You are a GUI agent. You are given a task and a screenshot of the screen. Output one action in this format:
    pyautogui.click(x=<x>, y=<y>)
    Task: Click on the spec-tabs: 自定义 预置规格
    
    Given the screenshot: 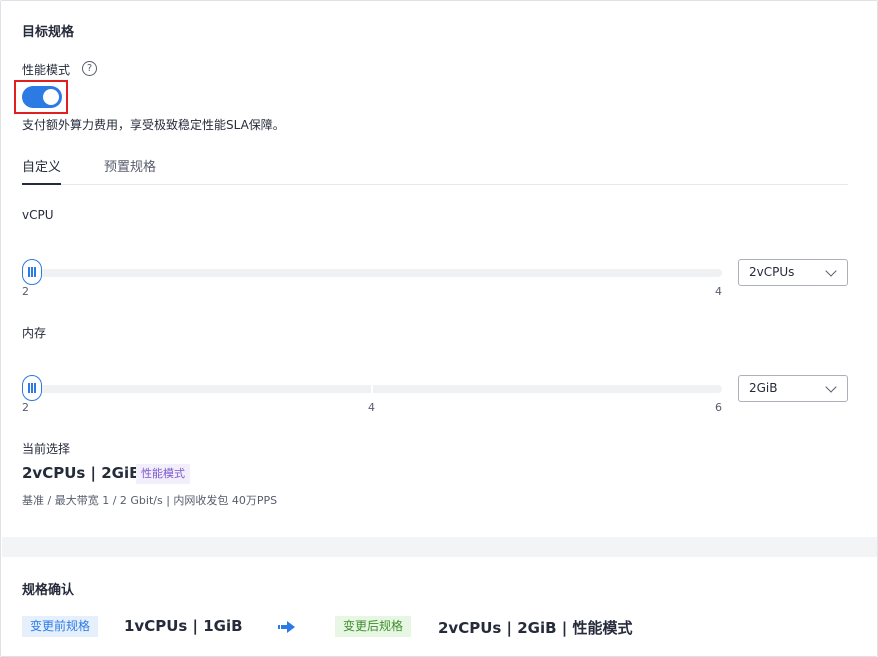 What is the action you would take?
    pyautogui.click(x=435, y=168)
    